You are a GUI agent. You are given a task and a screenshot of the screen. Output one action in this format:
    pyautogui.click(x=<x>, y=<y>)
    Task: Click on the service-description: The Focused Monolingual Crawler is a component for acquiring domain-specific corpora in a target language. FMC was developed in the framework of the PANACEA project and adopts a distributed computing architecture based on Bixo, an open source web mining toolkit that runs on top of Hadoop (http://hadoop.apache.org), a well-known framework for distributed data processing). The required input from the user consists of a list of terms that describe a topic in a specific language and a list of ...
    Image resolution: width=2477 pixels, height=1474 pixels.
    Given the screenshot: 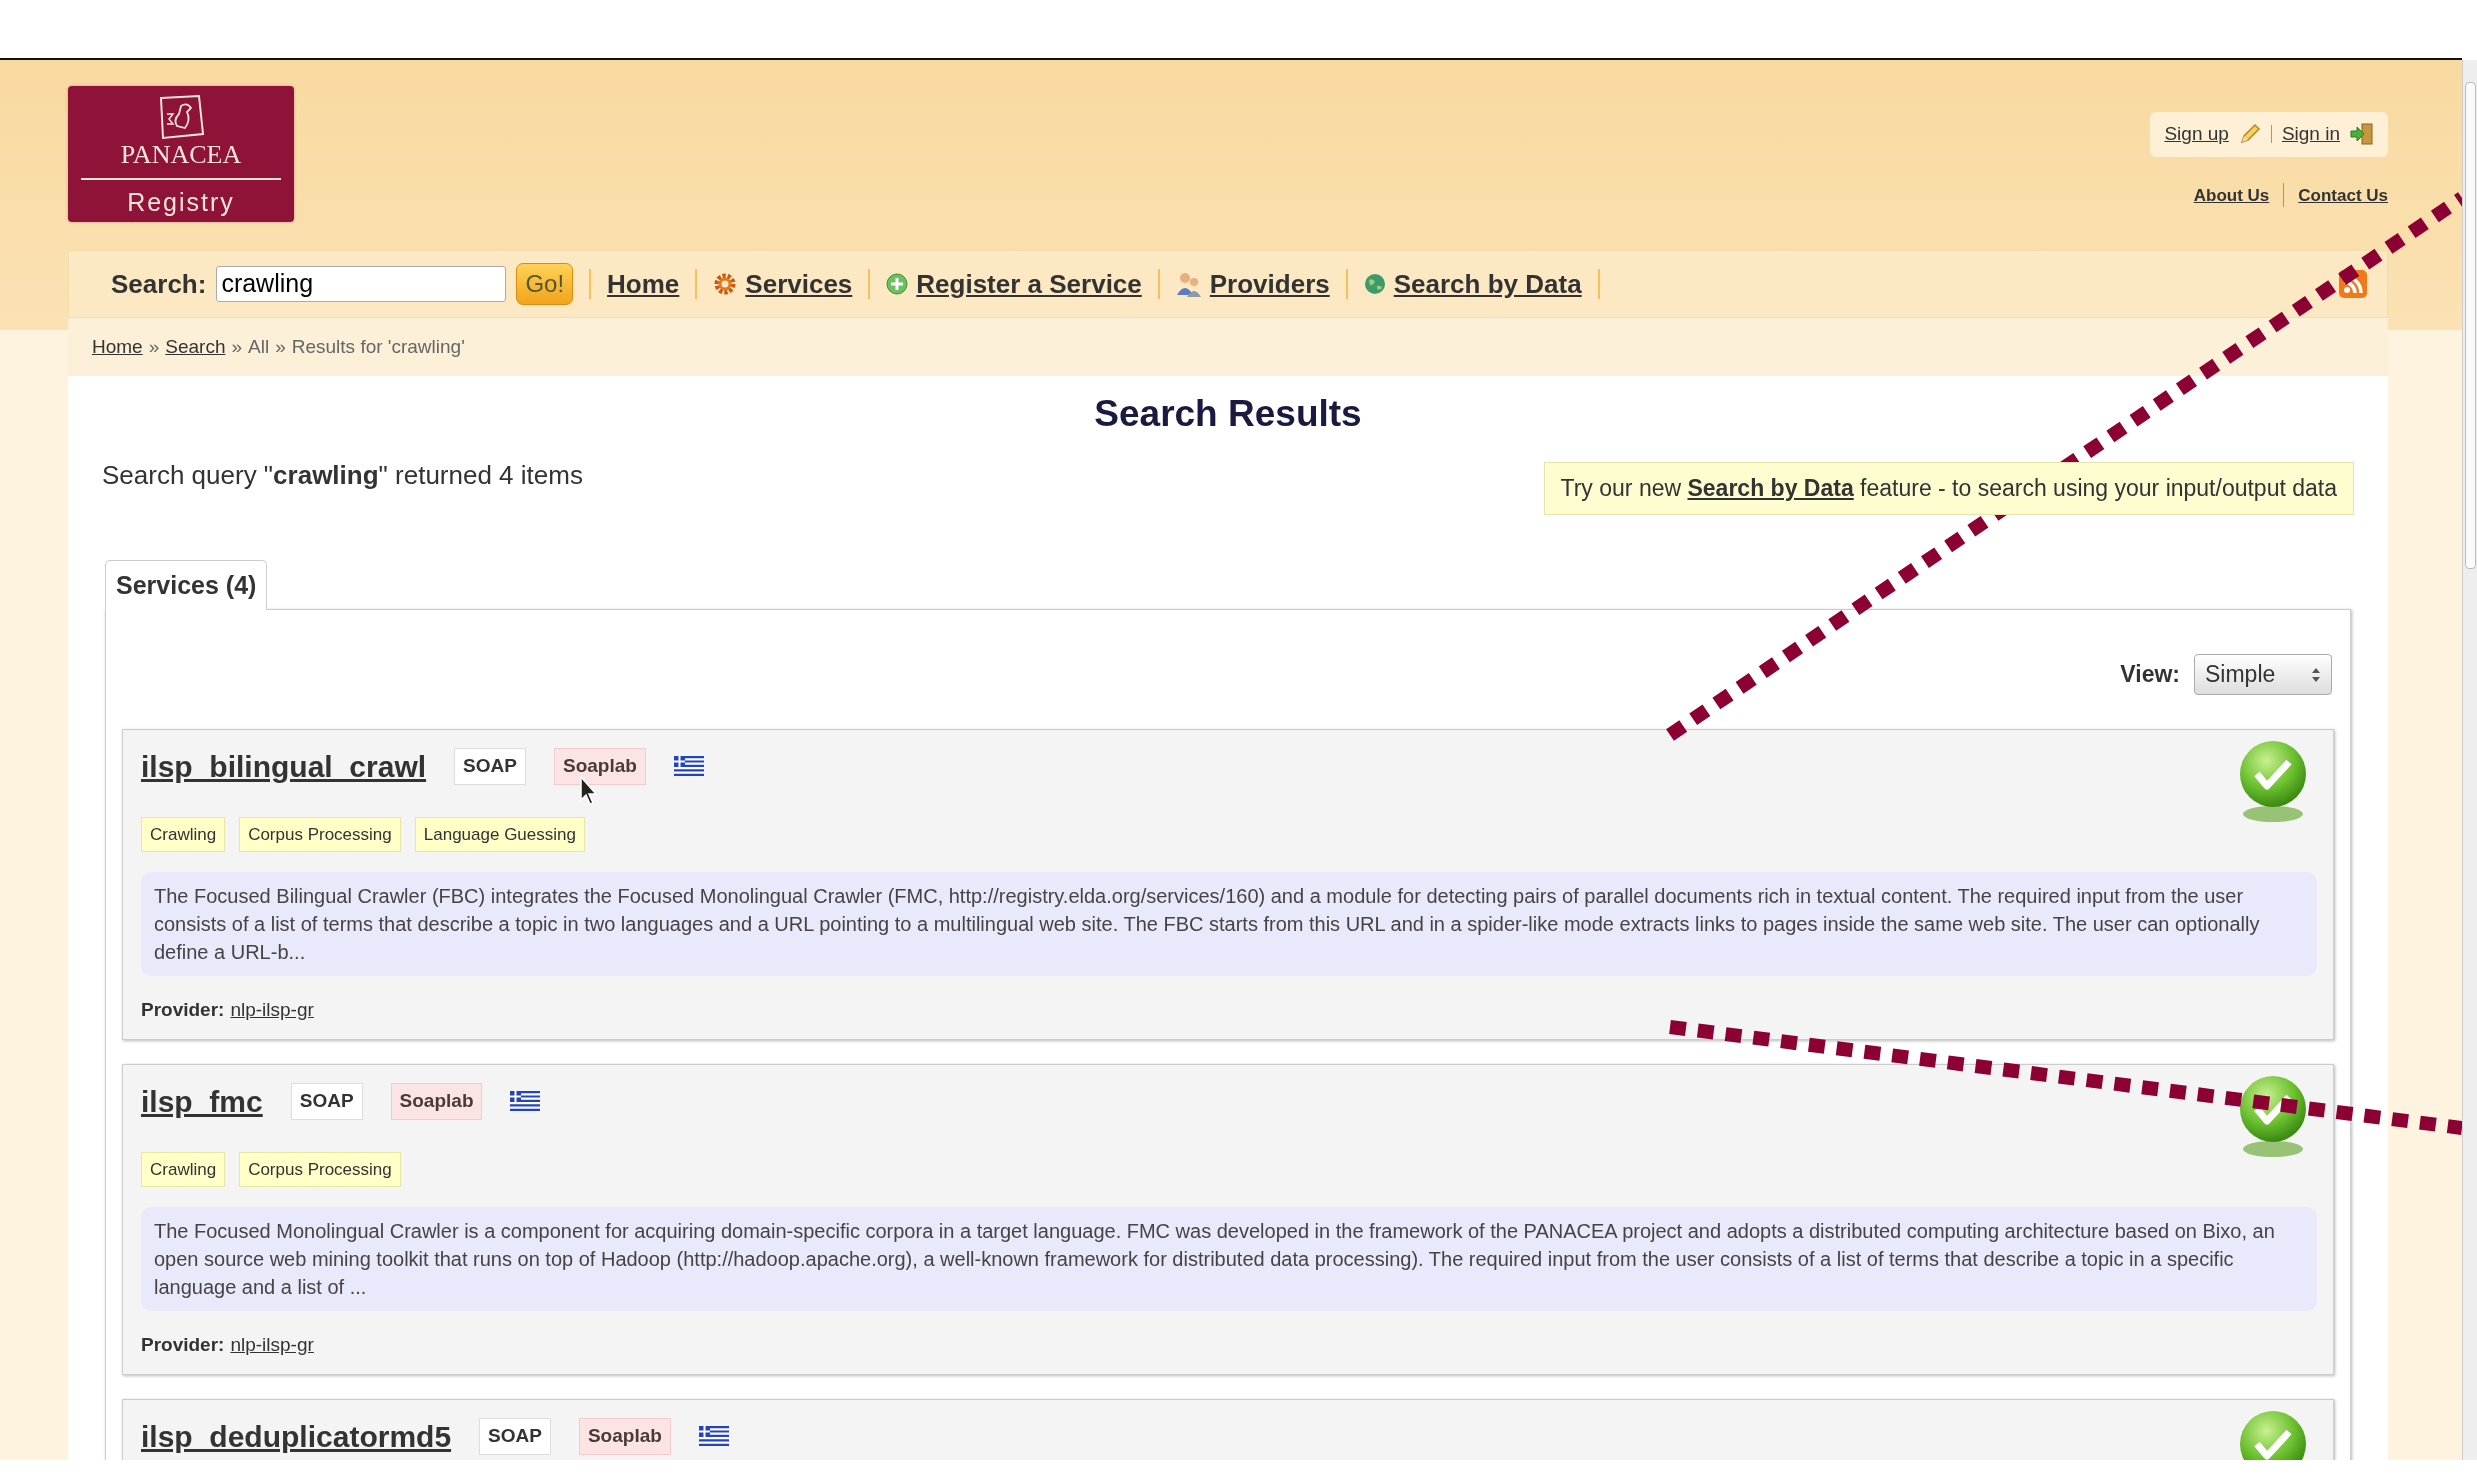 What is the action you would take?
    pyautogui.click(x=1229, y=1259)
    